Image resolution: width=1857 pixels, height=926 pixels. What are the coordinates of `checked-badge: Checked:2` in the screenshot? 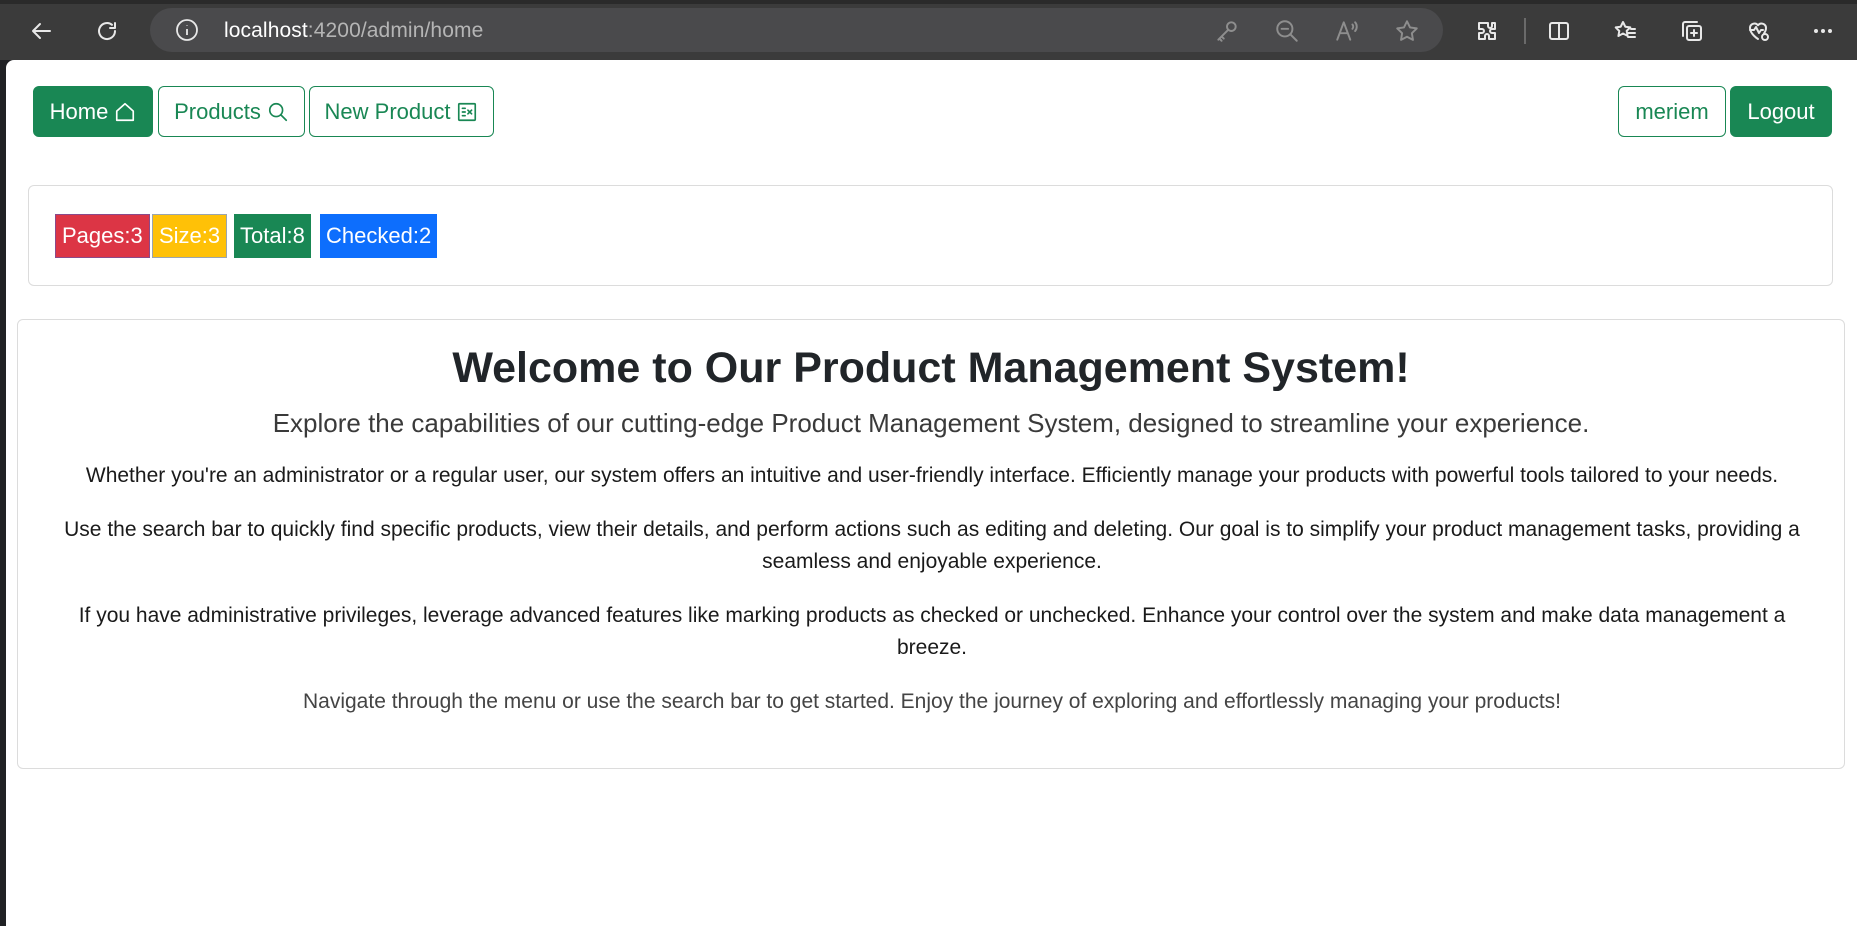 It's located at (379, 236).